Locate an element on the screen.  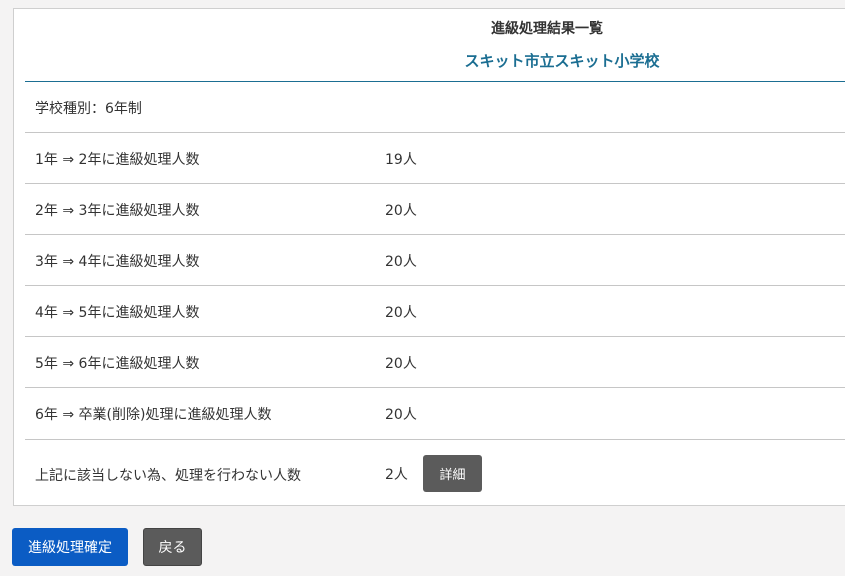
row-label: 1年 ⇒ 2年に進級処理人数 is located at coordinates (117, 160).